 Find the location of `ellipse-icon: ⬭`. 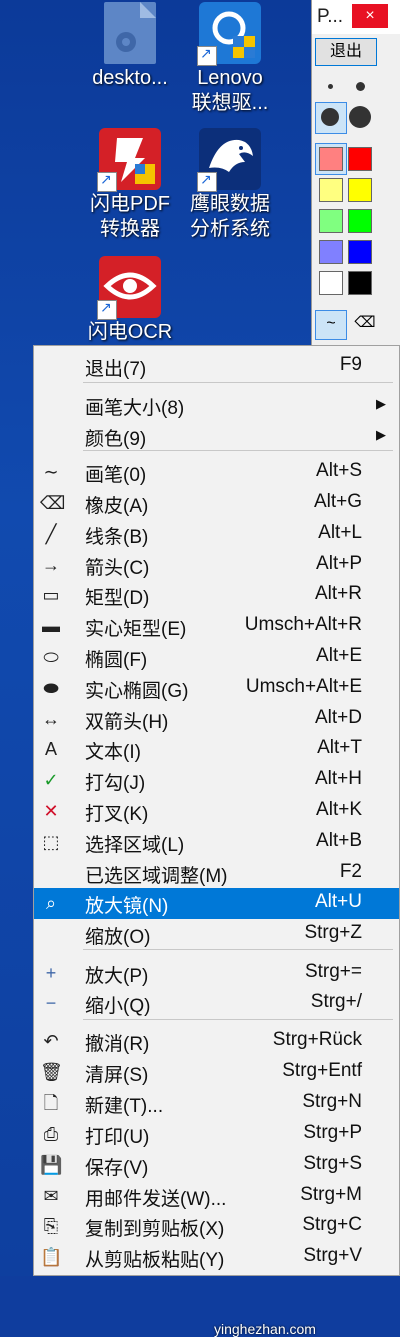

ellipse-icon: ⬭ is located at coordinates (51, 657).